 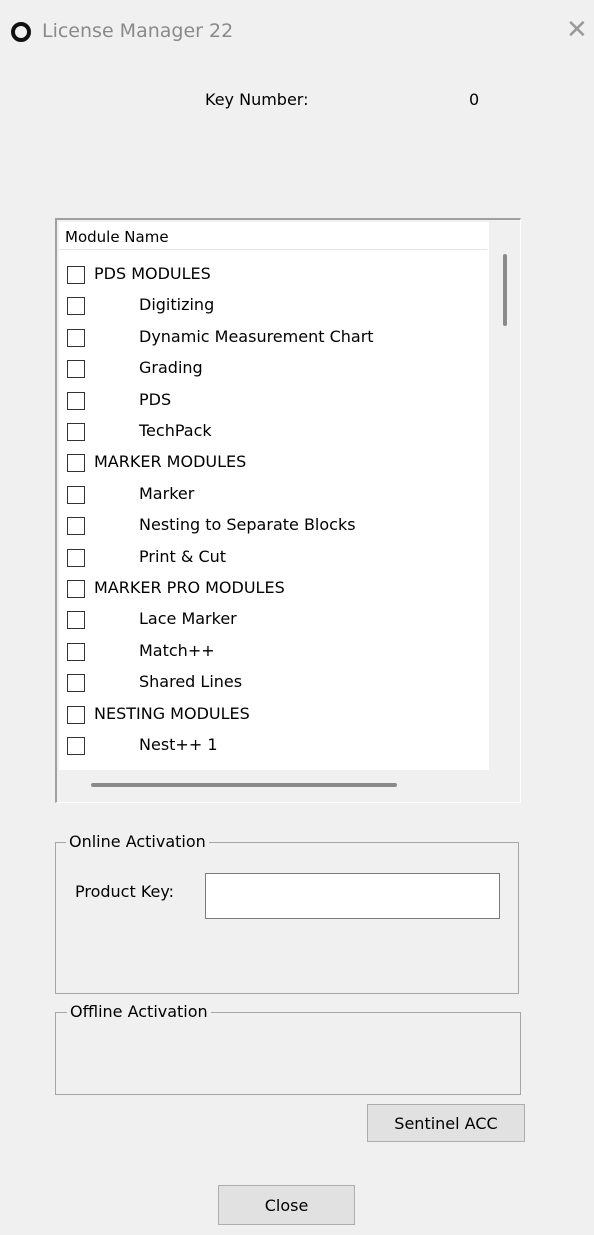 What do you see at coordinates (474, 99) in the screenshot?
I see `key-number-value: 0` at bounding box center [474, 99].